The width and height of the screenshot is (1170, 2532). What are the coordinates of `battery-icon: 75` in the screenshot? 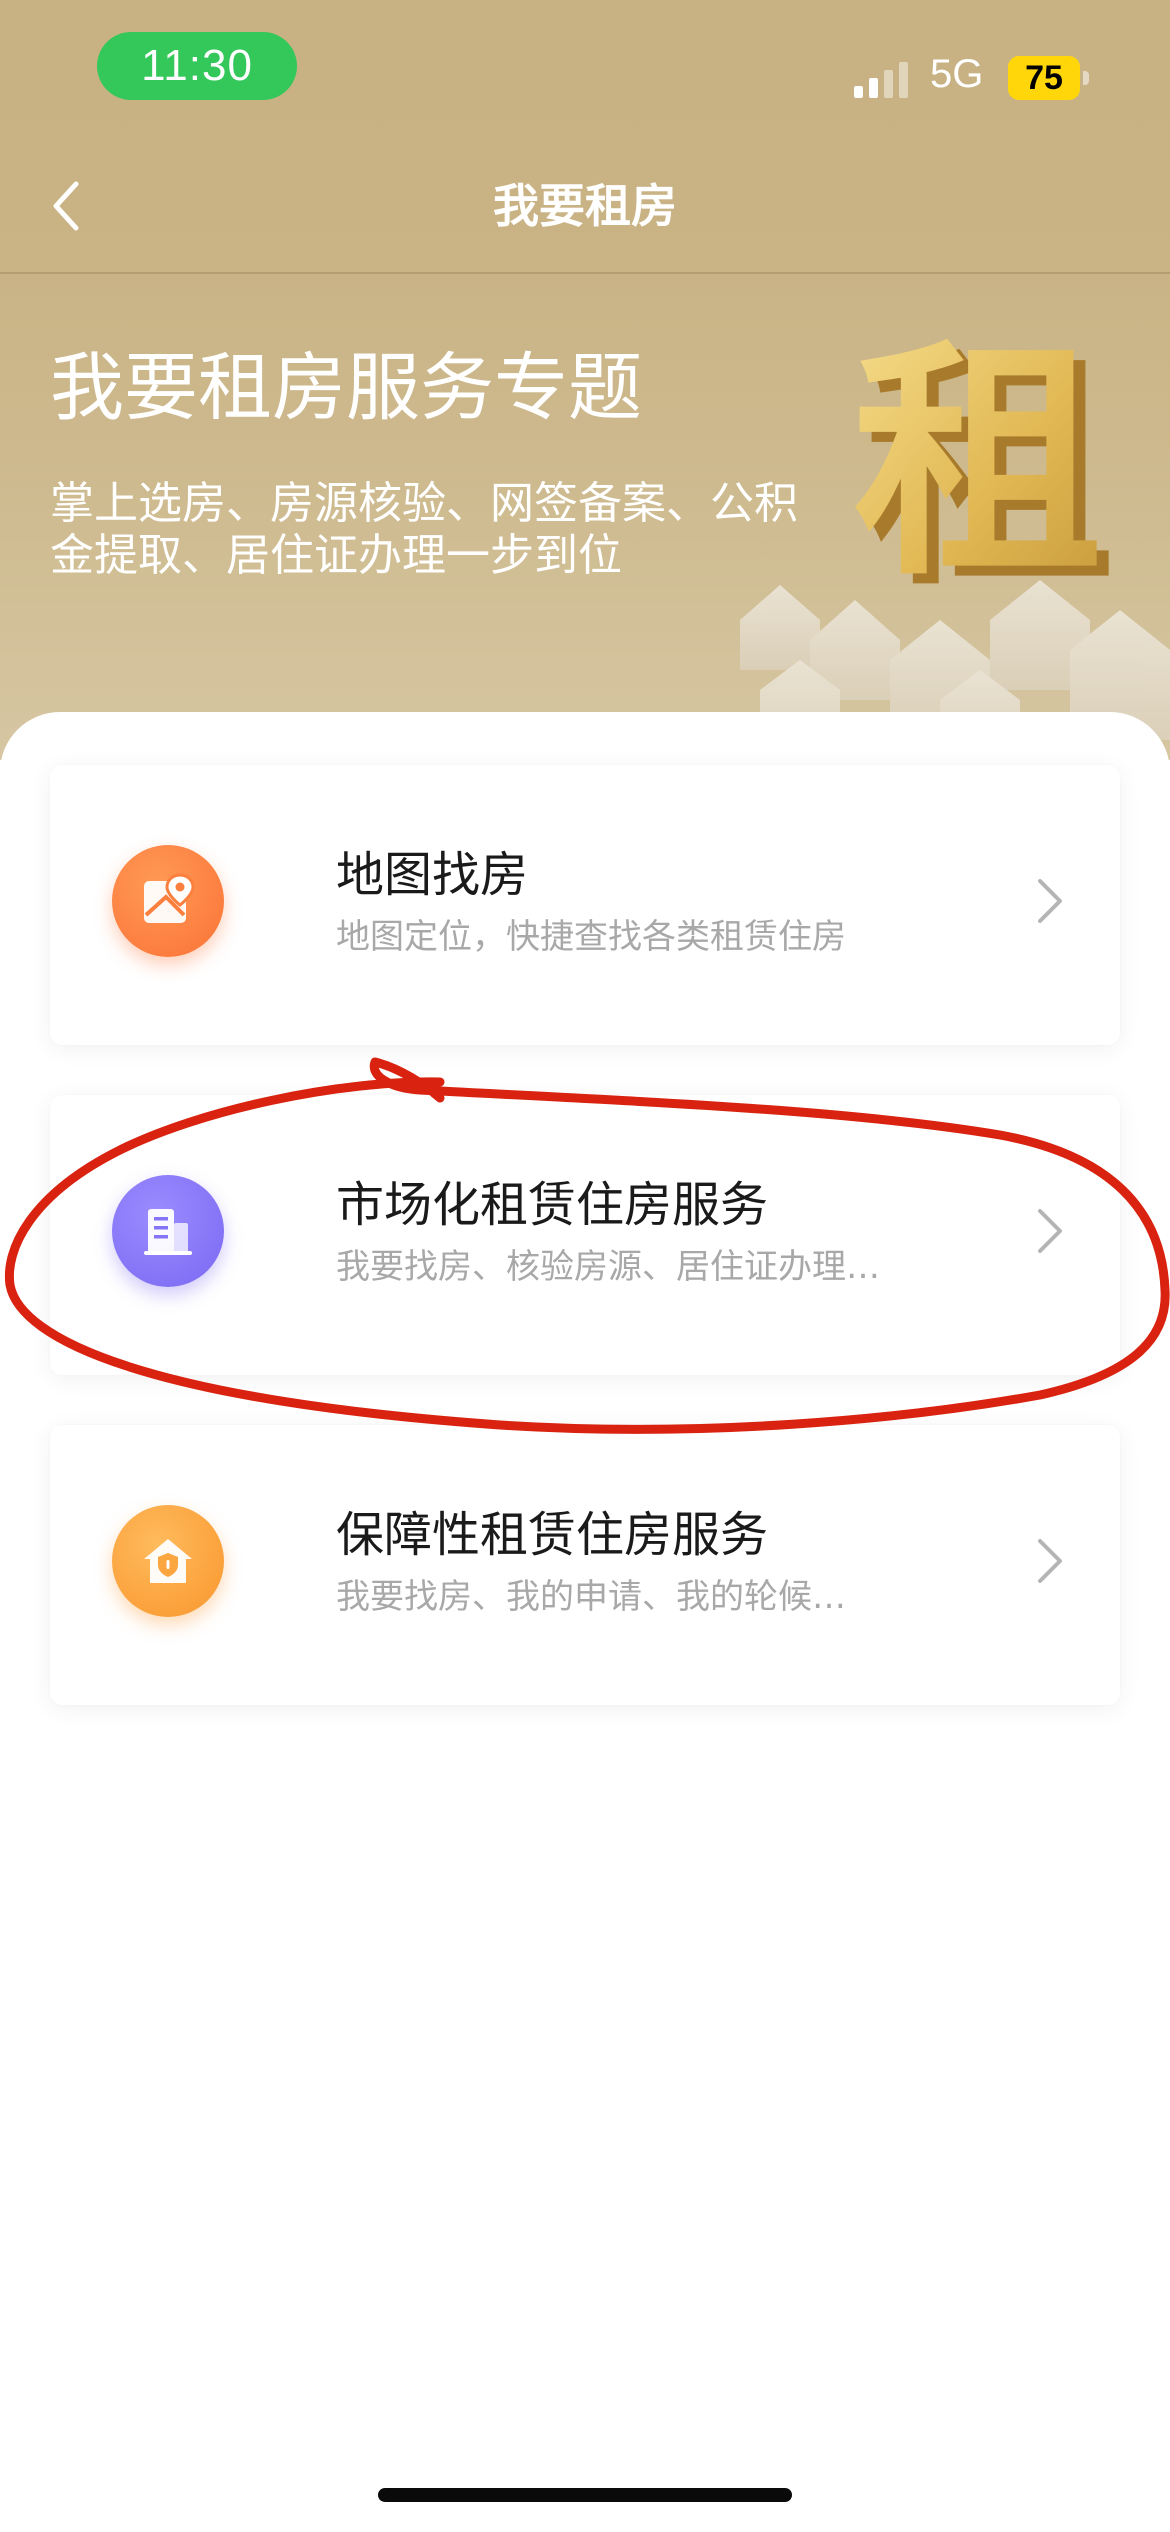 It's located at (1048, 78).